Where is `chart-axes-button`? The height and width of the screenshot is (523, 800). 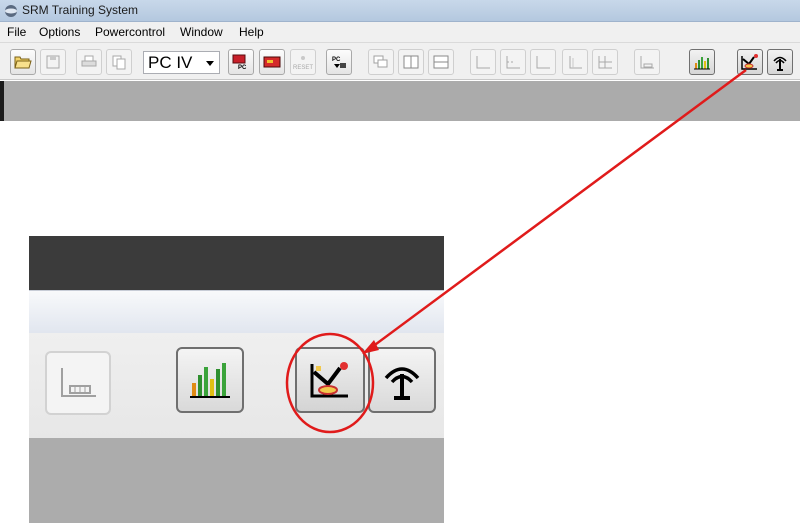
chart-axes-button is located at coordinates (483, 62).